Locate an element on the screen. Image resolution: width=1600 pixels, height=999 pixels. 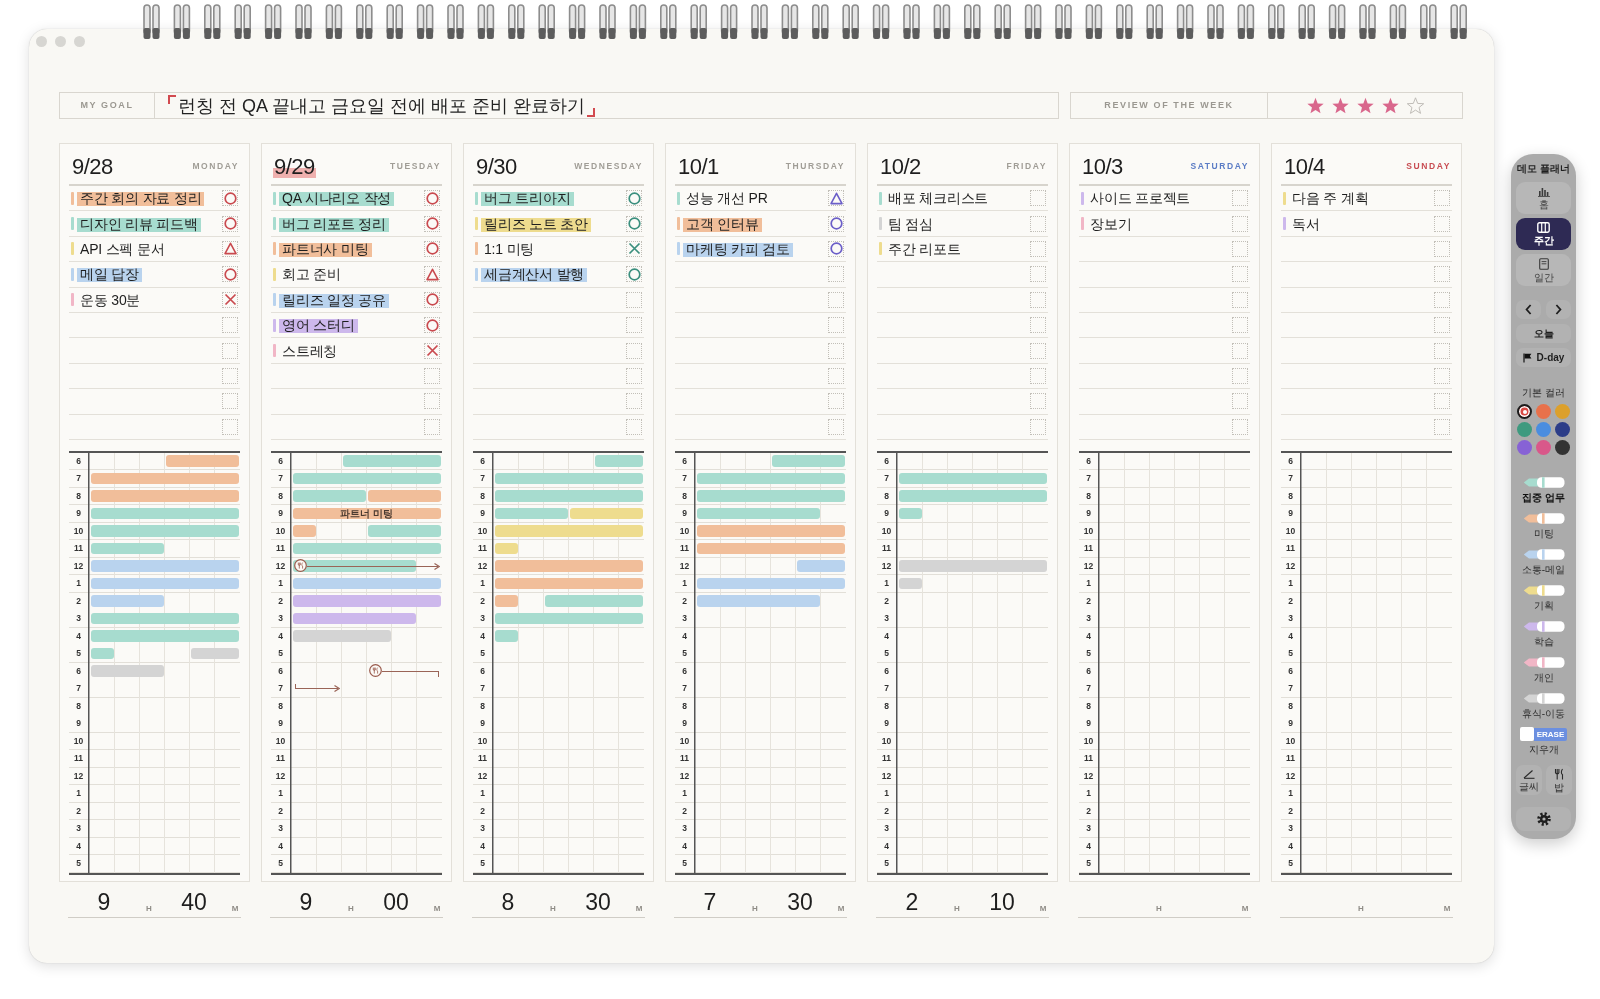
hour-label: 8 is located at coordinates (886, 706).